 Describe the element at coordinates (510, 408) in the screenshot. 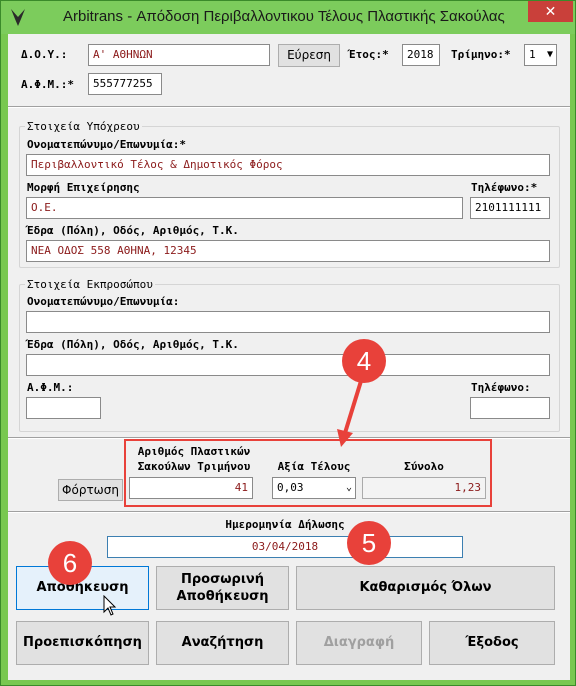

I see `rep-phone-field` at that location.